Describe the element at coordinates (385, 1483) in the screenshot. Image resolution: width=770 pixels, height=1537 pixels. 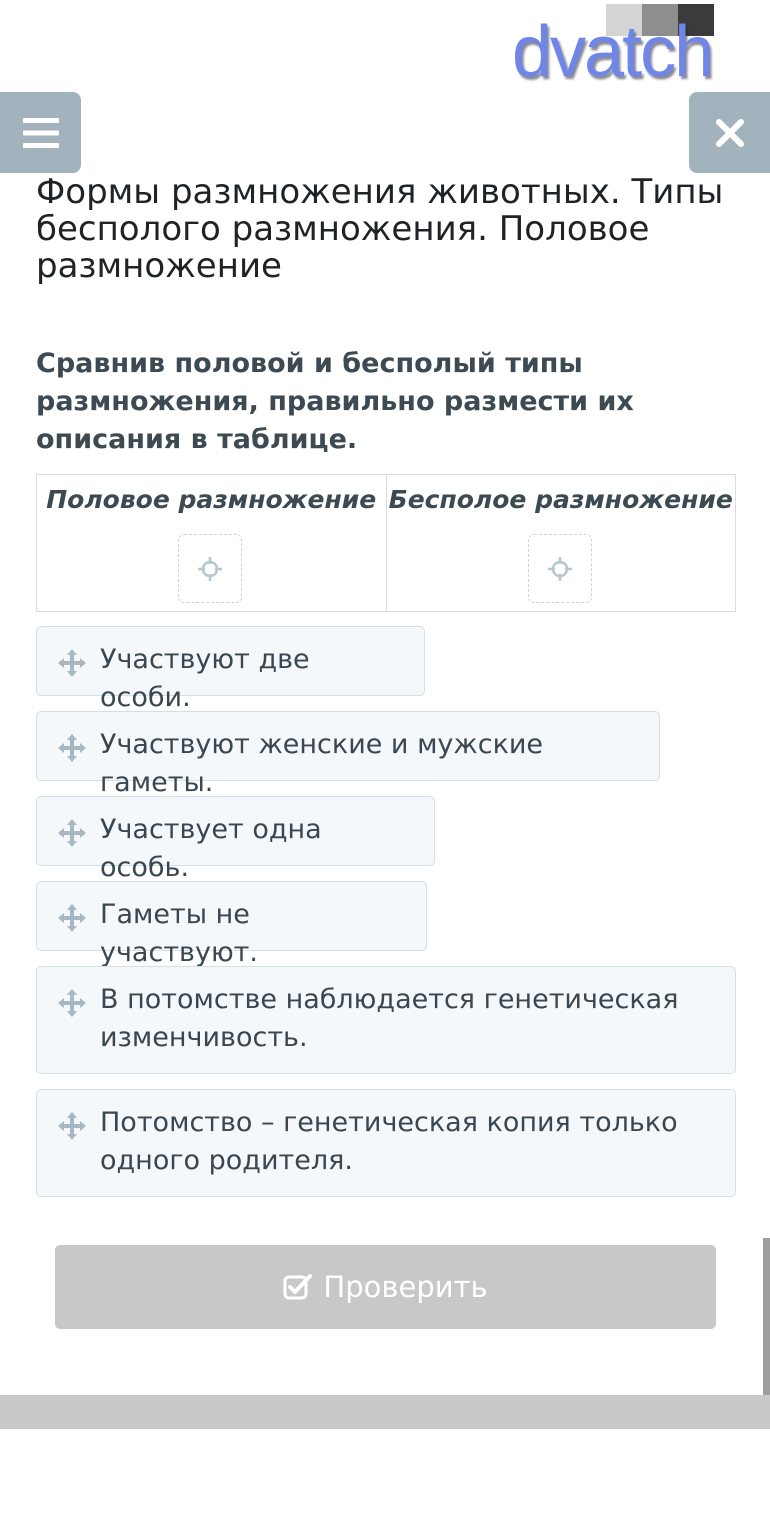
I see `bottom-area` at that location.